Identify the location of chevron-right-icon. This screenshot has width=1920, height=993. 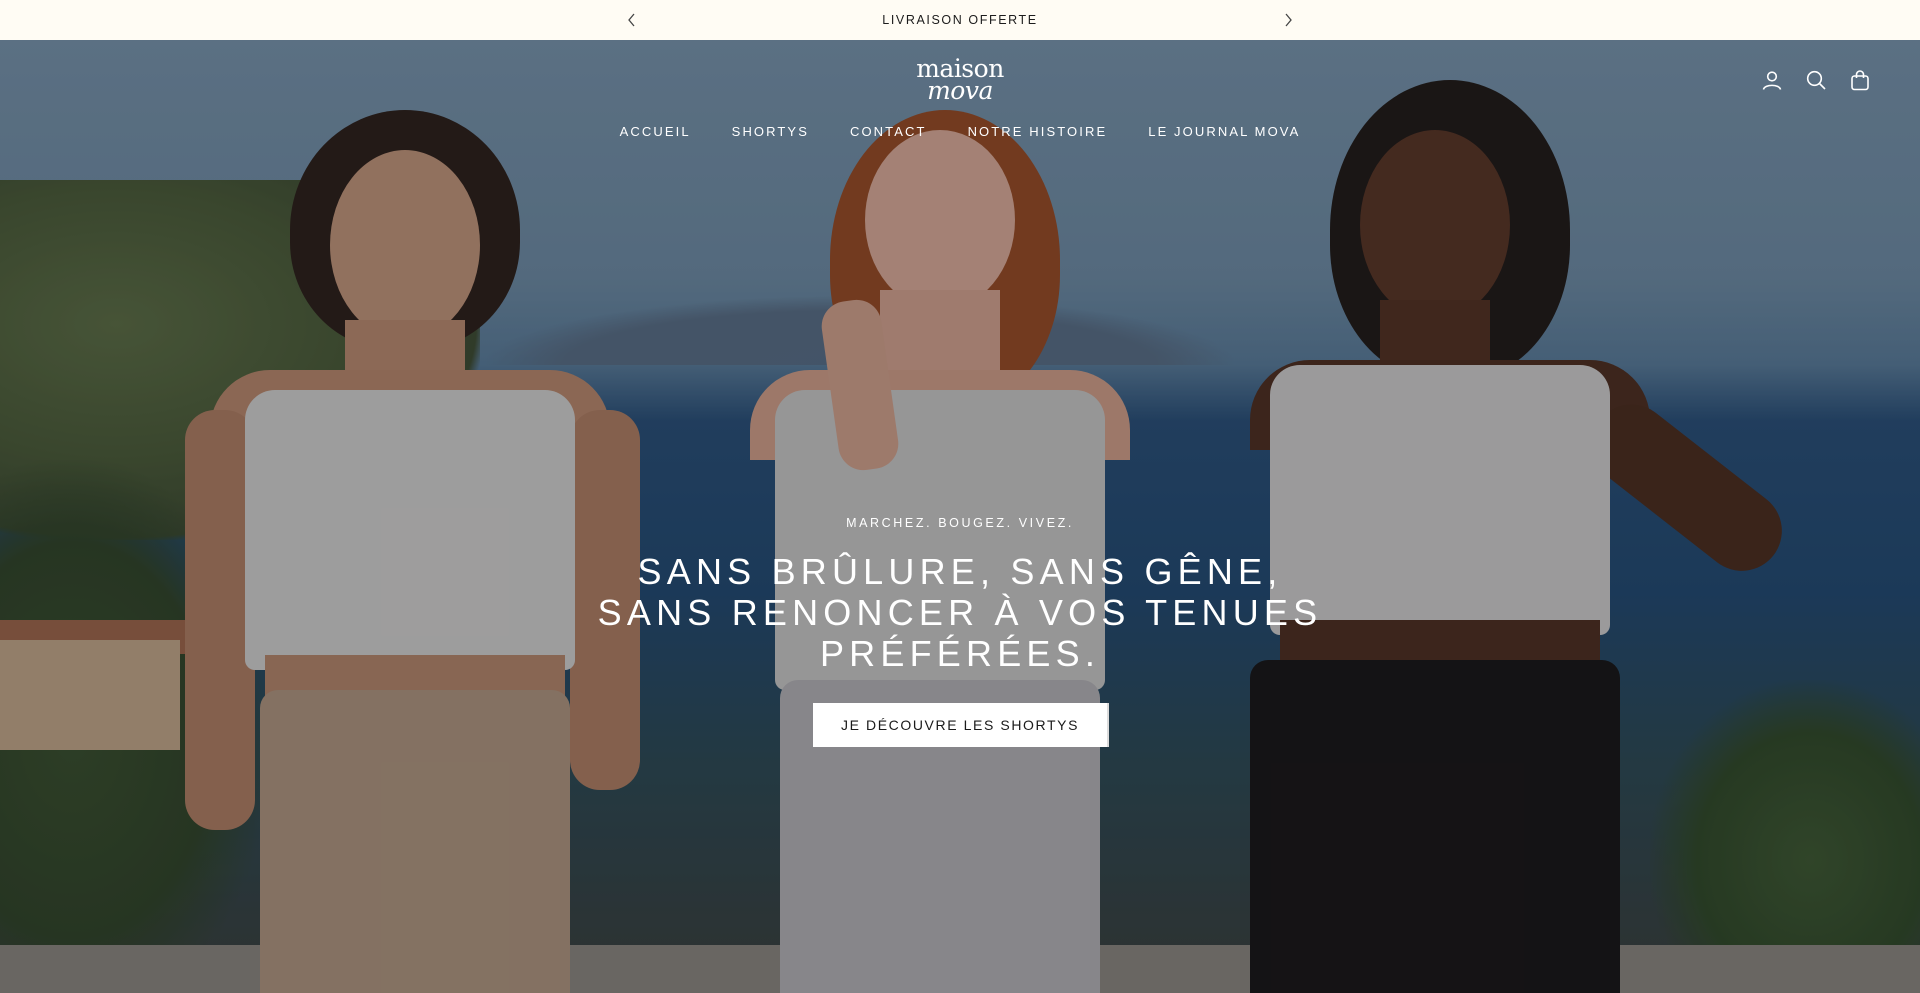
(1288, 20).